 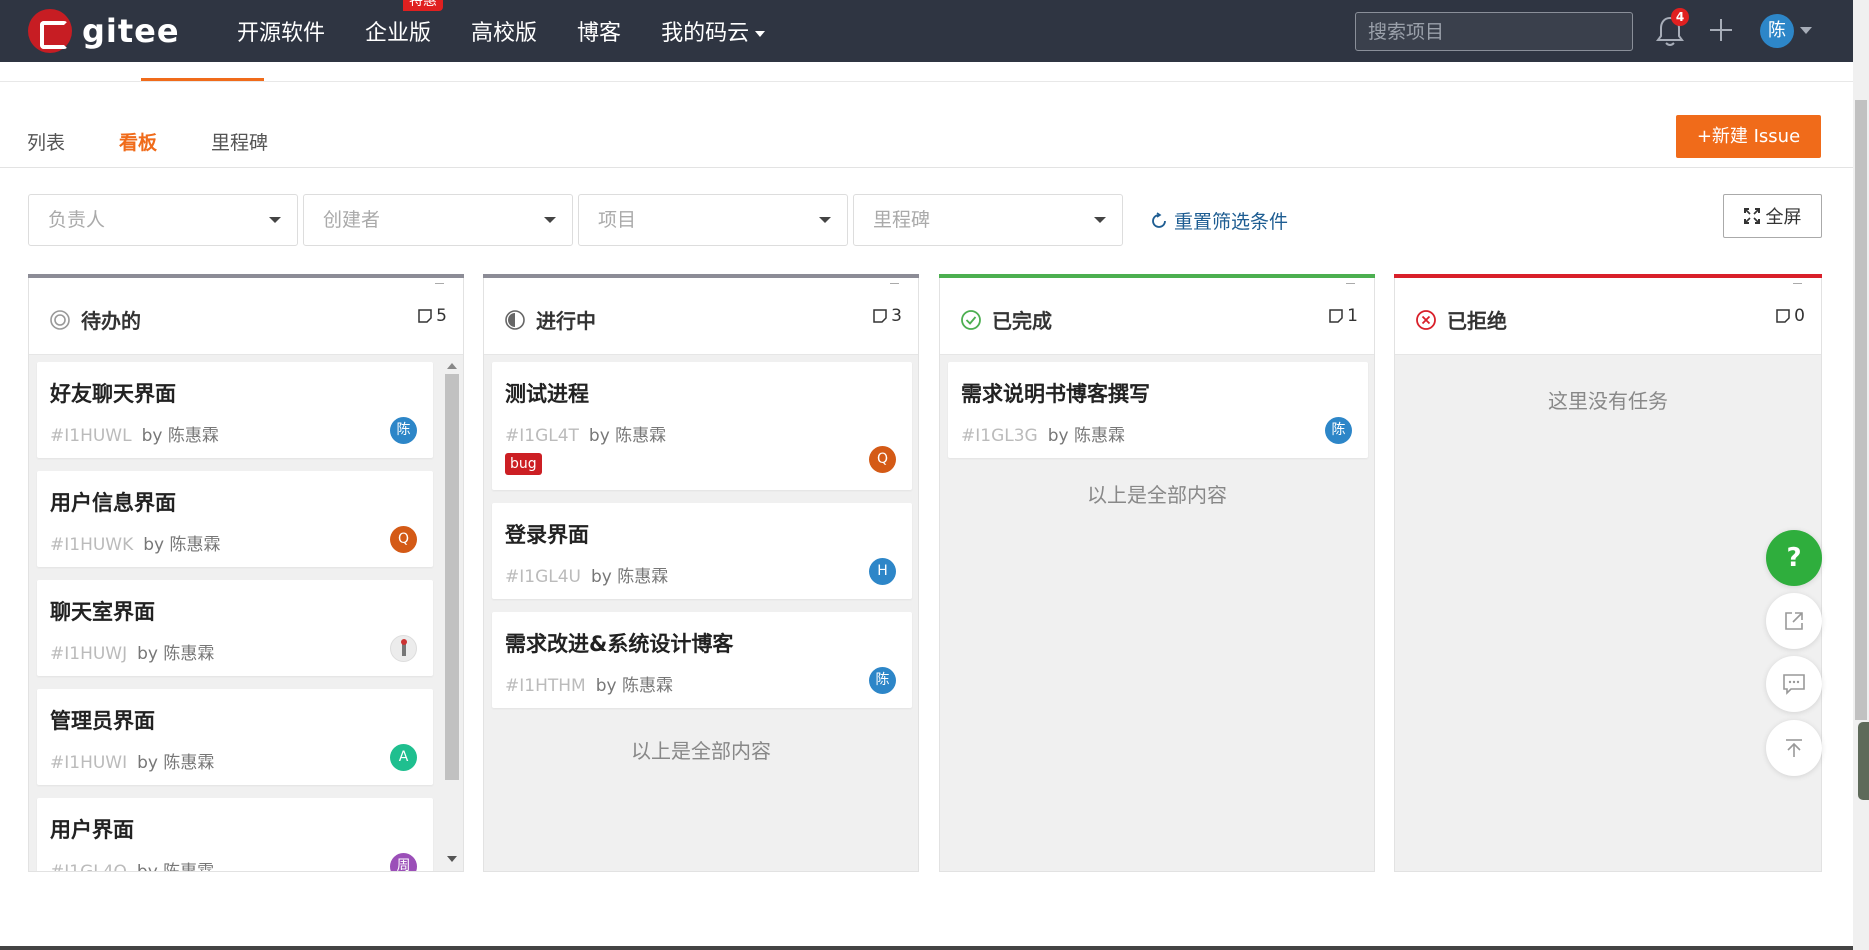 I want to click on user-avatar: 陈, so click(x=1777, y=31).